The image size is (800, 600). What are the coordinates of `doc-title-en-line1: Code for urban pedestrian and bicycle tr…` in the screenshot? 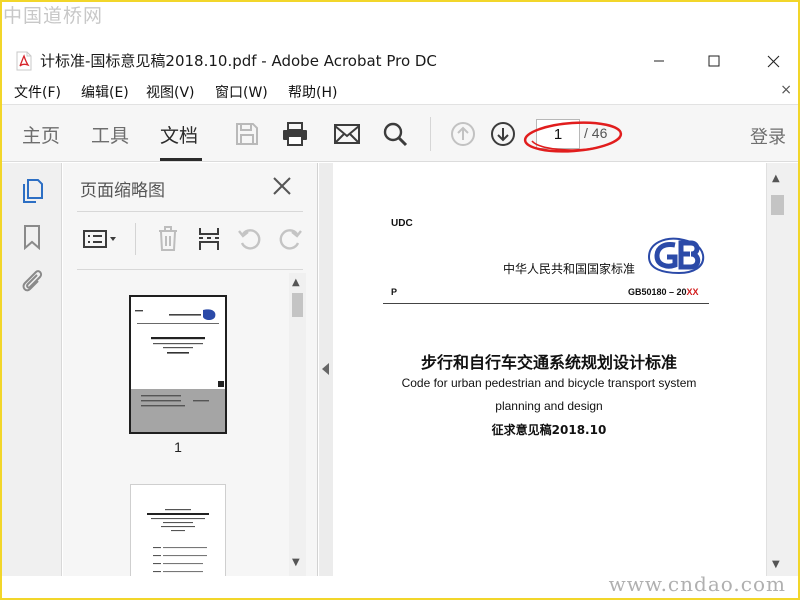 It's located at (549, 383).